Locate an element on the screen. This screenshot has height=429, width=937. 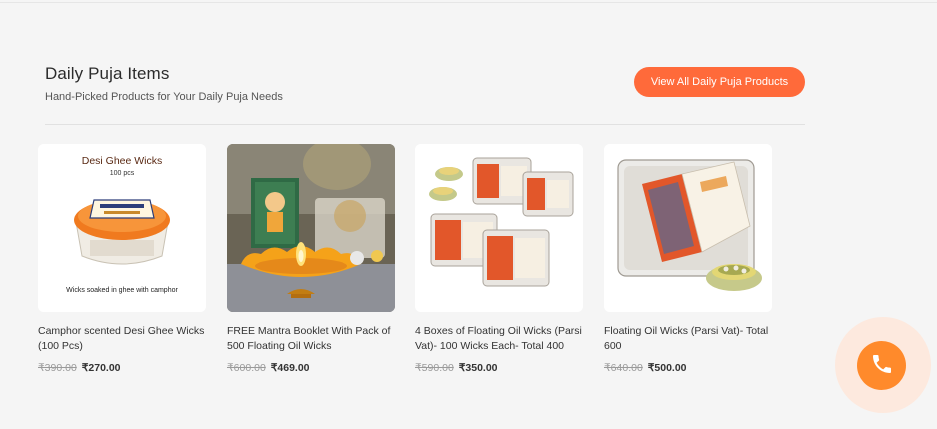
phone-icon is located at coordinates (882, 365).